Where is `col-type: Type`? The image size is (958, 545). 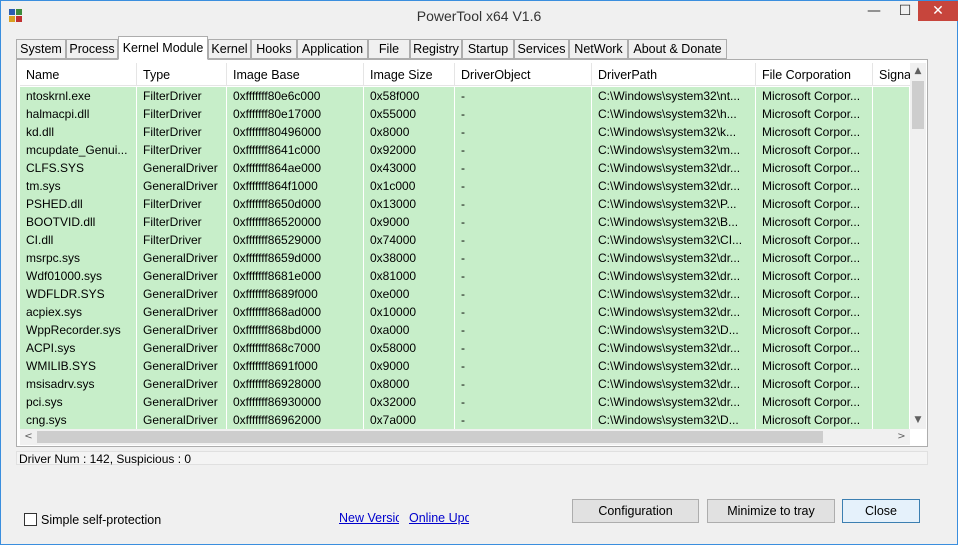 col-type: Type is located at coordinates (182, 74).